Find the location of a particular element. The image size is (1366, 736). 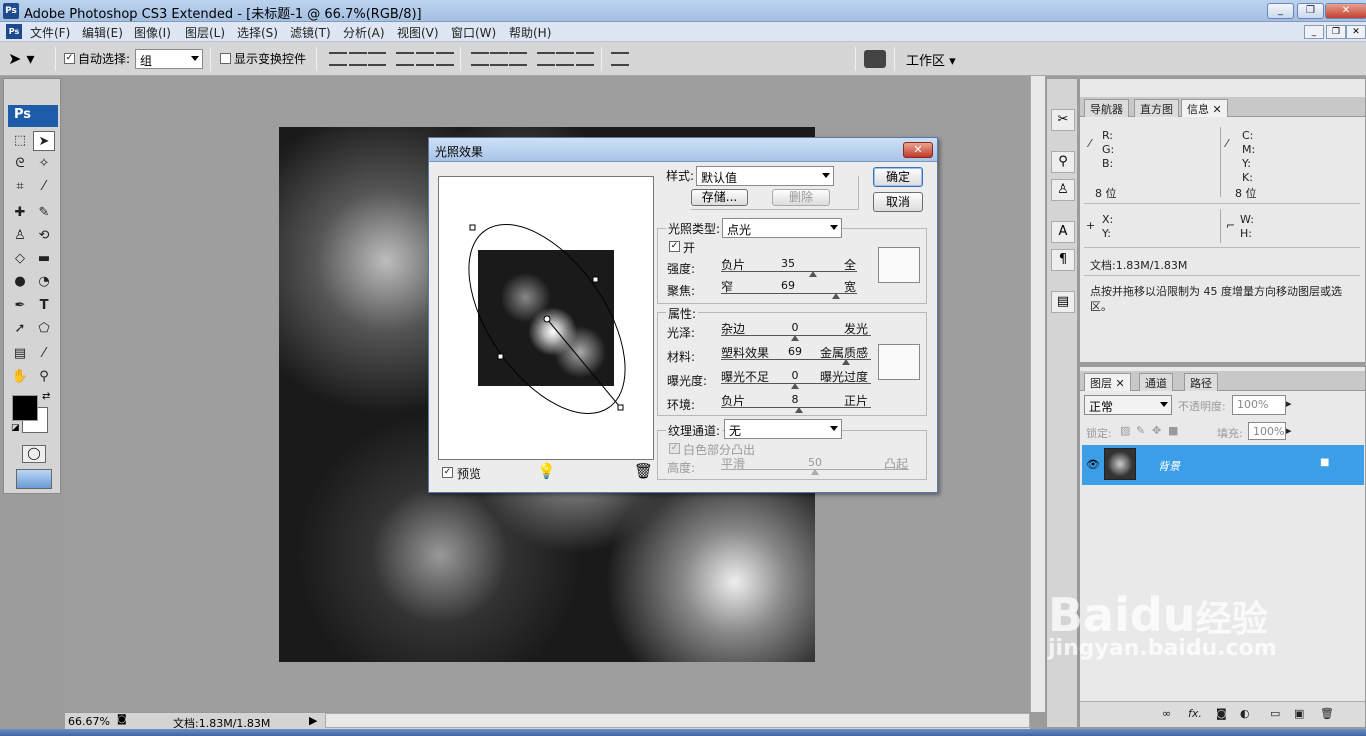

preview-area is located at coordinates (546, 318).